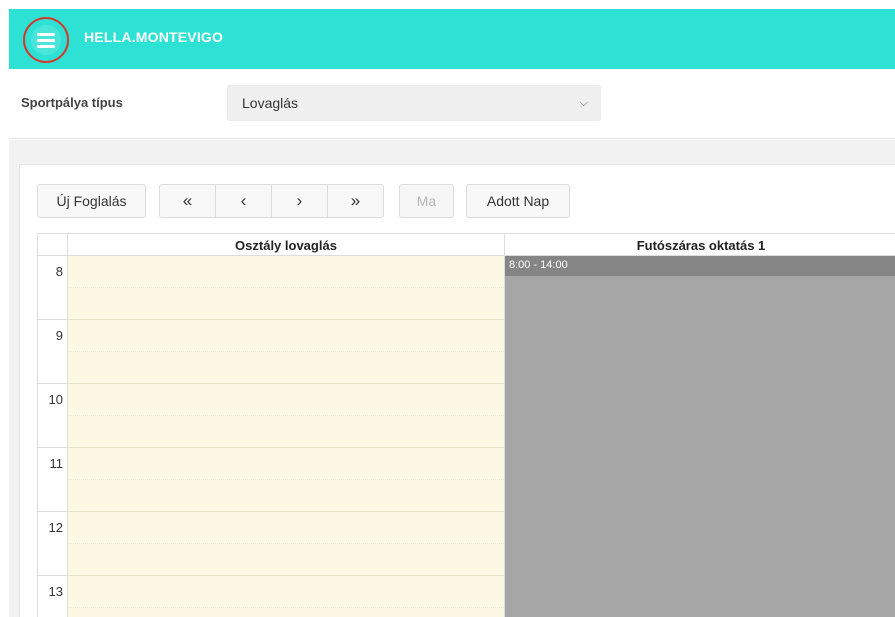  I want to click on column-header: Osztály lovaglás, so click(285, 245).